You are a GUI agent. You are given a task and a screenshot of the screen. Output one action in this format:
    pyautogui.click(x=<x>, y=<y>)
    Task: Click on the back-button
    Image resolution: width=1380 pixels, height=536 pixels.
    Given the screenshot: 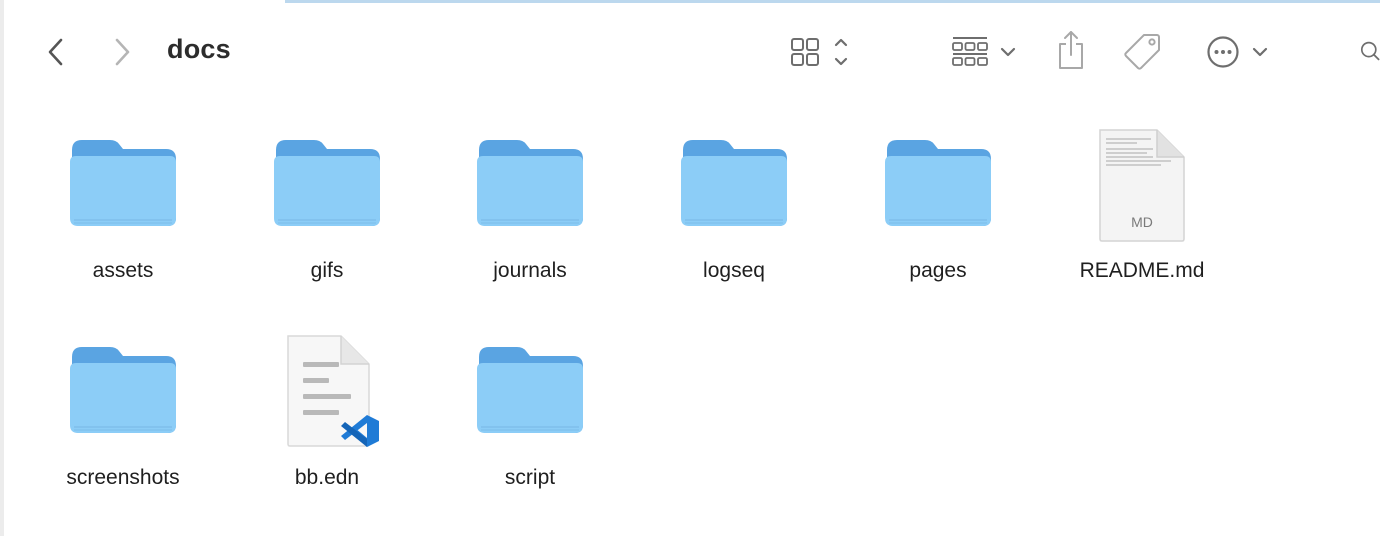 What is the action you would take?
    pyautogui.click(x=56, y=52)
    